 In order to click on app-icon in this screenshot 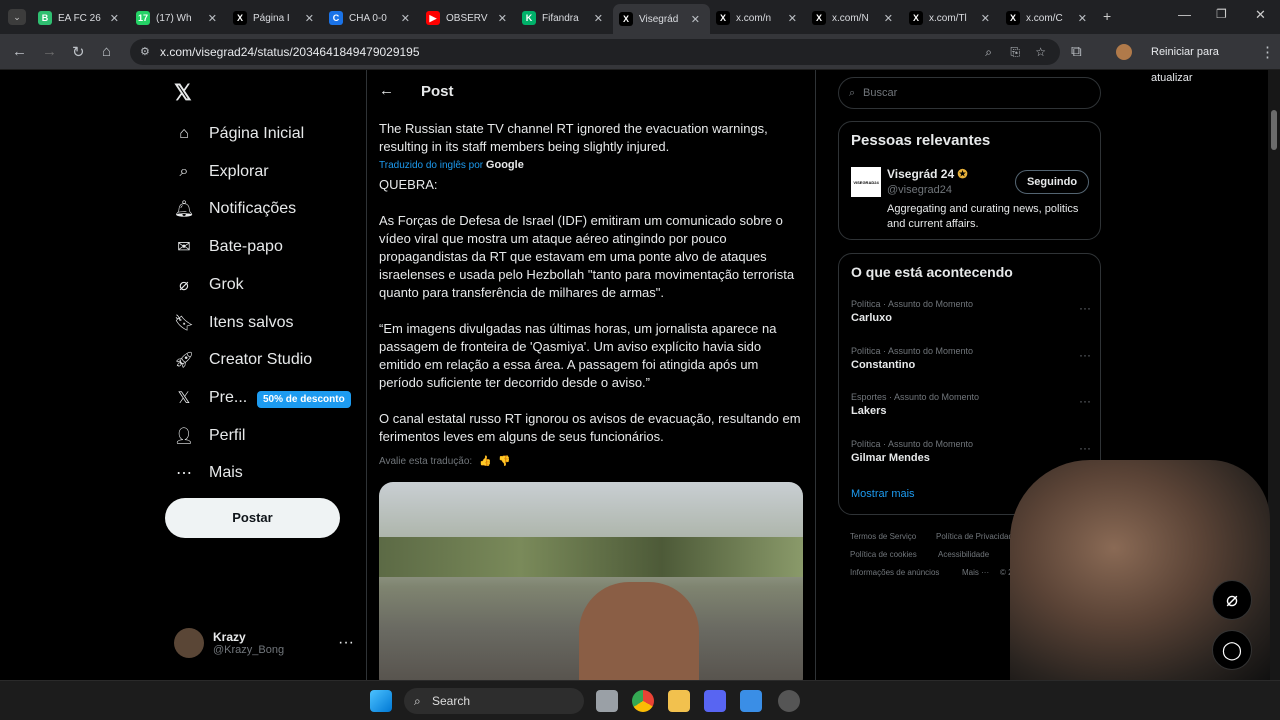, I will do `click(789, 701)`.